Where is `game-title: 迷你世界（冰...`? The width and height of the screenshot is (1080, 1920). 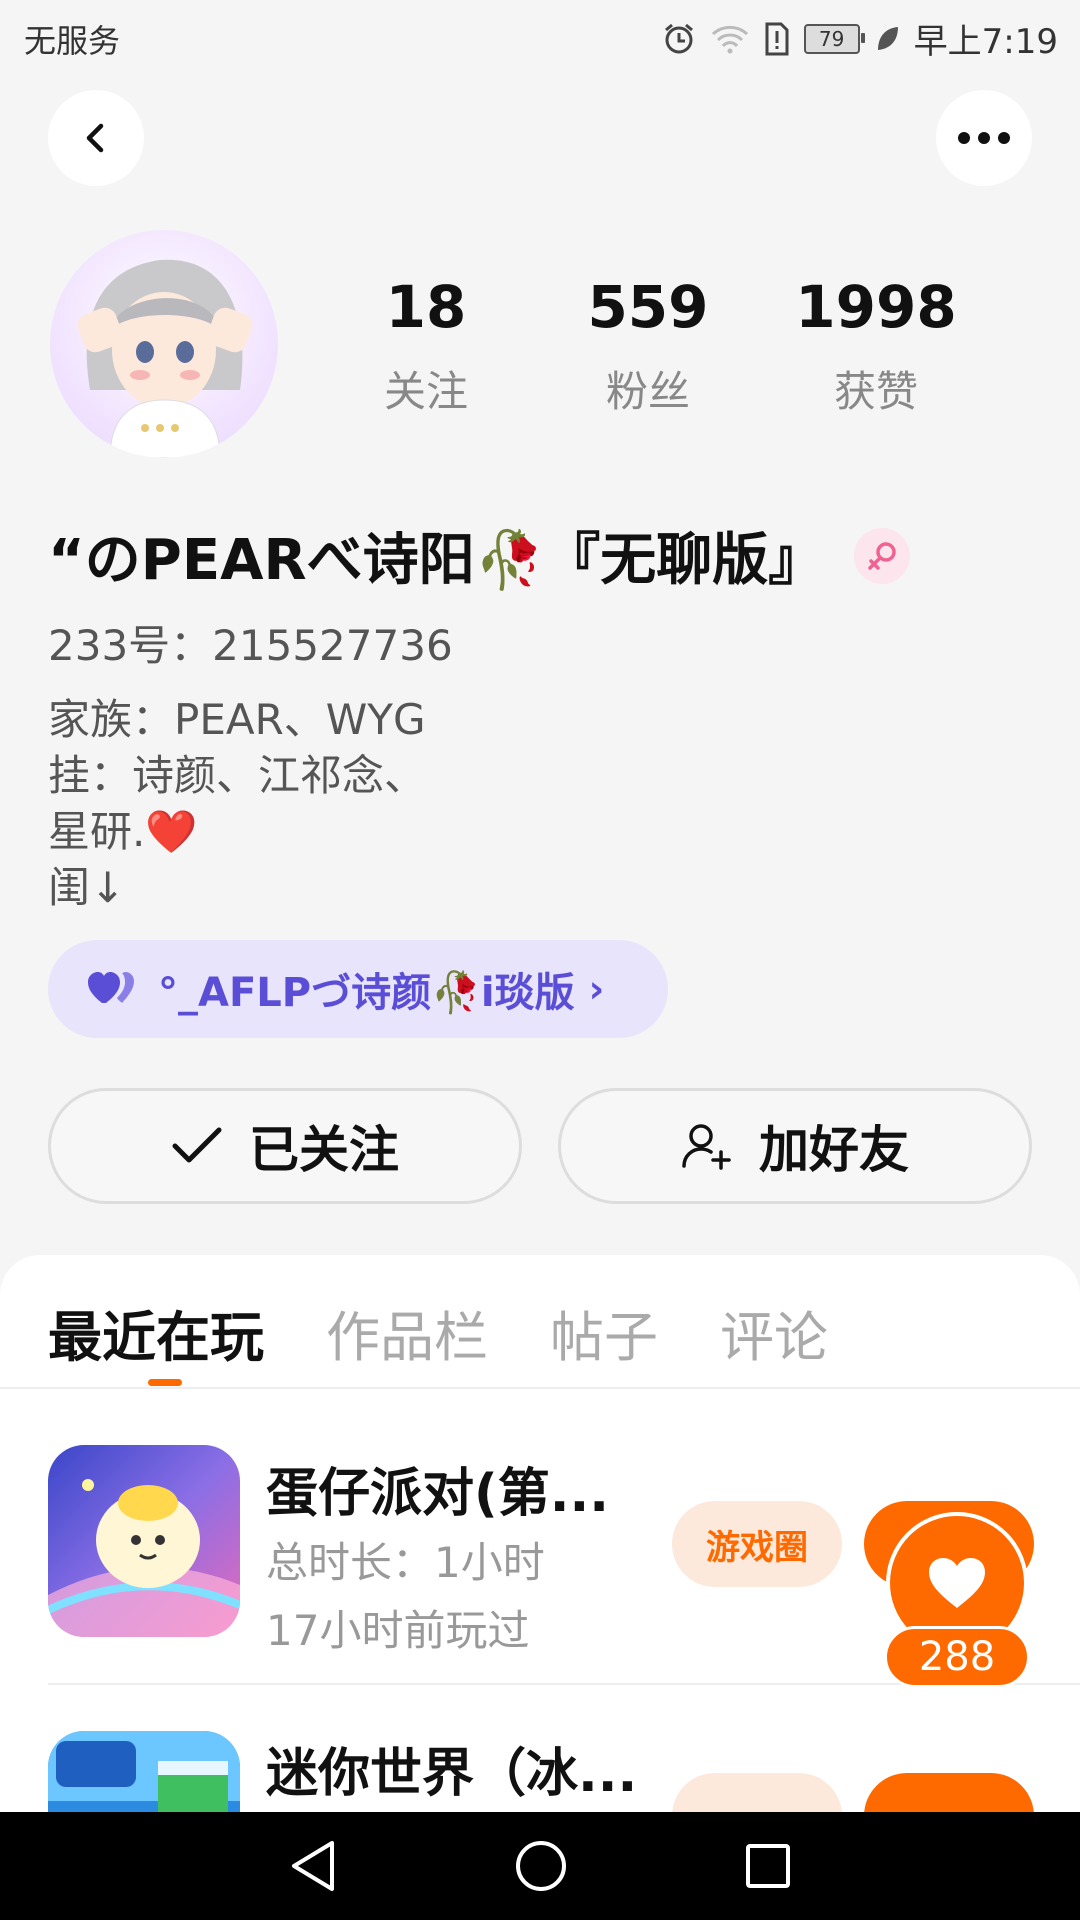 game-title: 迷你世界（冰... is located at coordinates (452, 1774).